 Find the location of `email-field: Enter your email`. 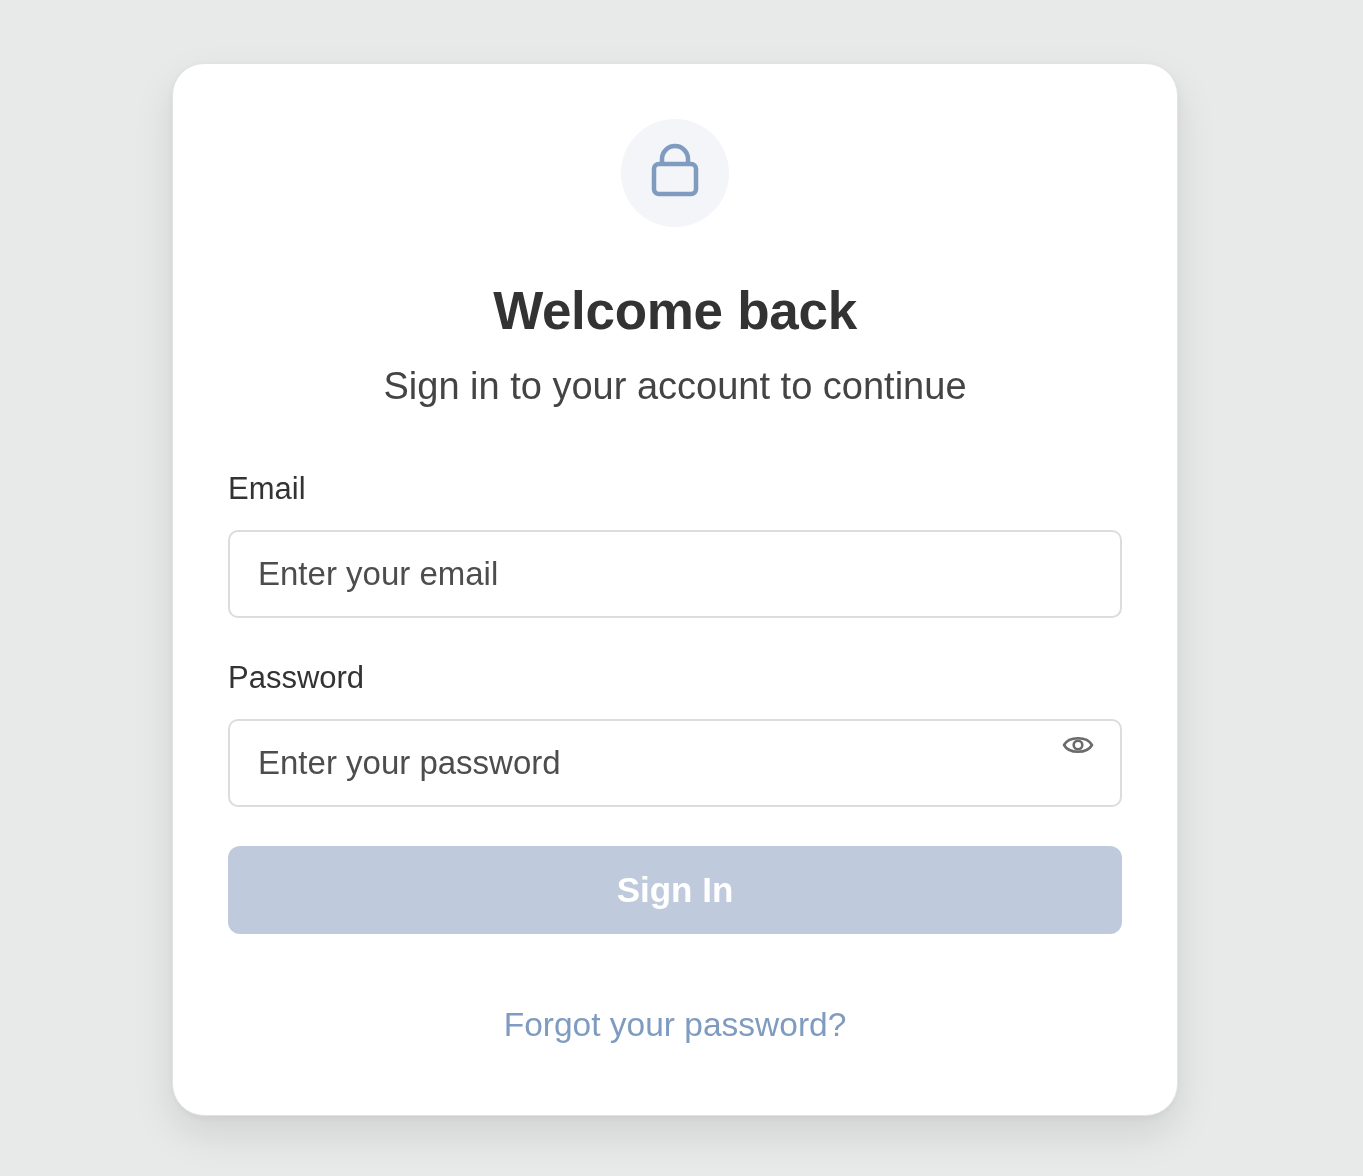

email-field: Enter your email is located at coordinates (675, 574).